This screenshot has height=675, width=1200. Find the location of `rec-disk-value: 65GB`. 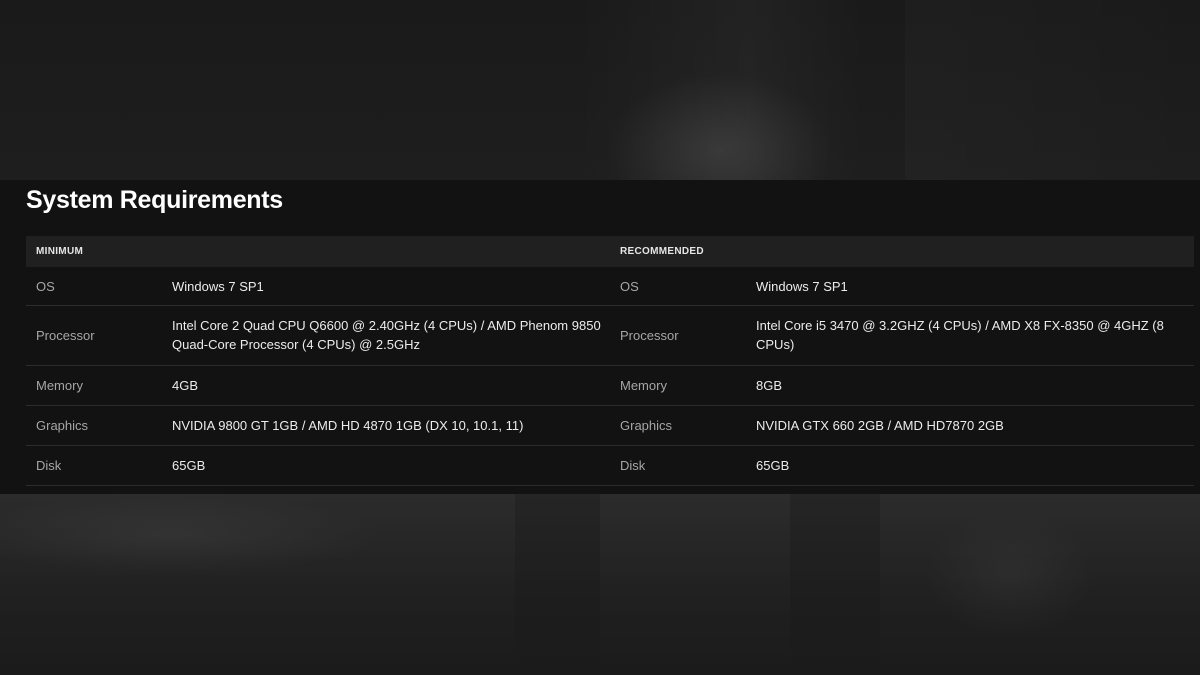

rec-disk-value: 65GB is located at coordinates (773, 465).